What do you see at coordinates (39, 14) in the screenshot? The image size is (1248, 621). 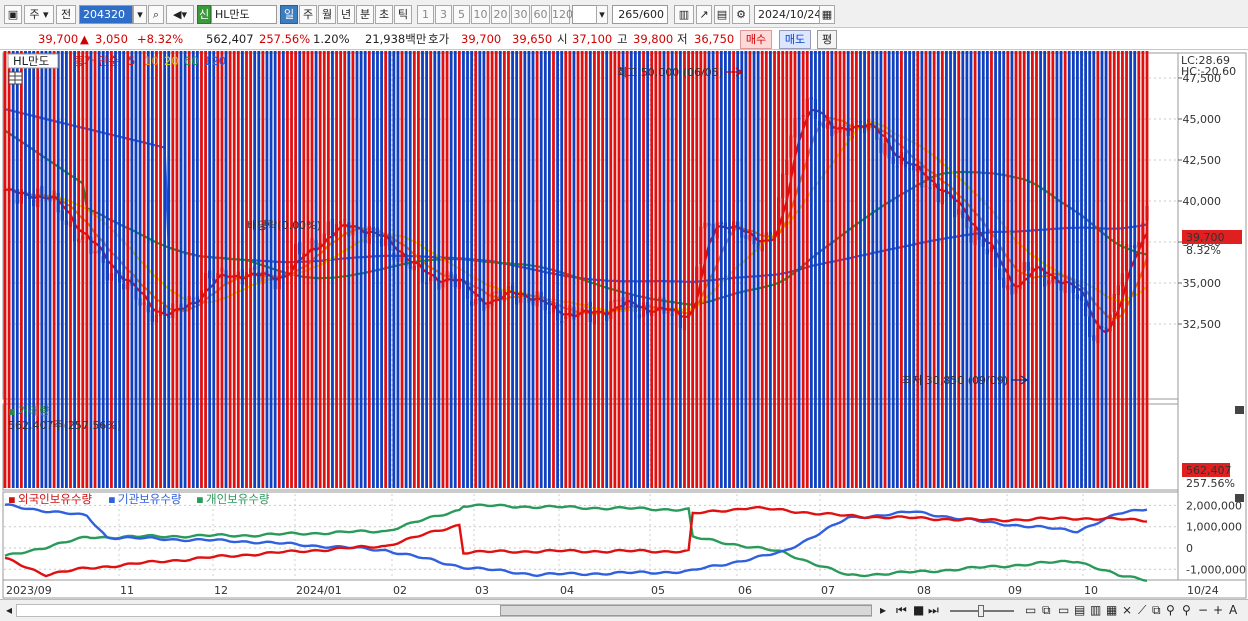 I see `market-select: 주 ▾` at bounding box center [39, 14].